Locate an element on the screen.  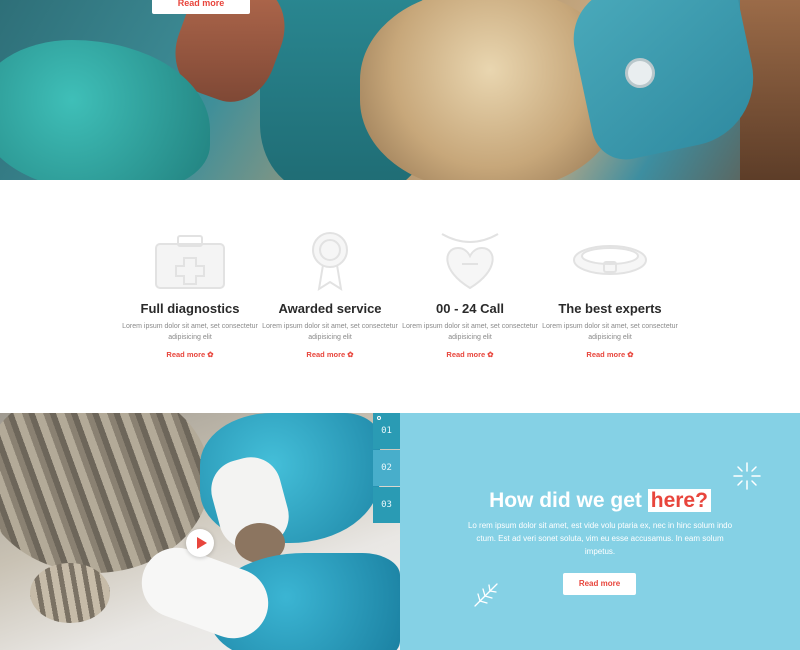
feature-title: 00 - 24 Call is located at coordinates (470, 308).